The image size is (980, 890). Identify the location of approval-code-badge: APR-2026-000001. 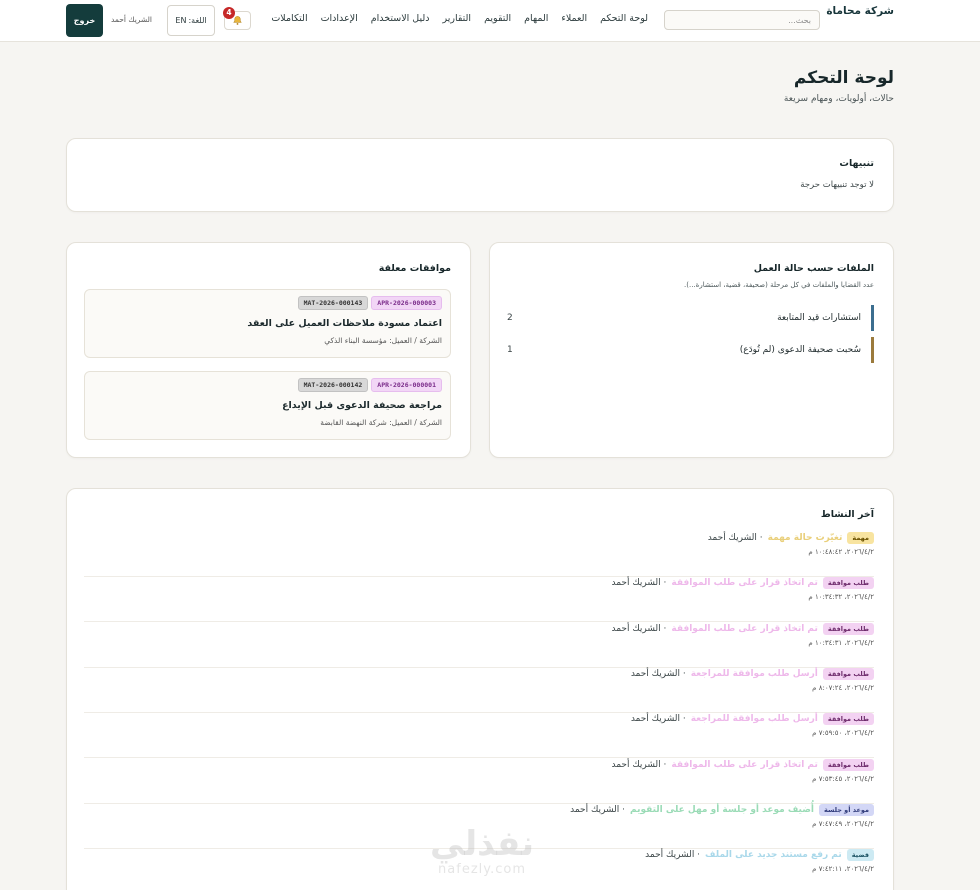
(406, 385).